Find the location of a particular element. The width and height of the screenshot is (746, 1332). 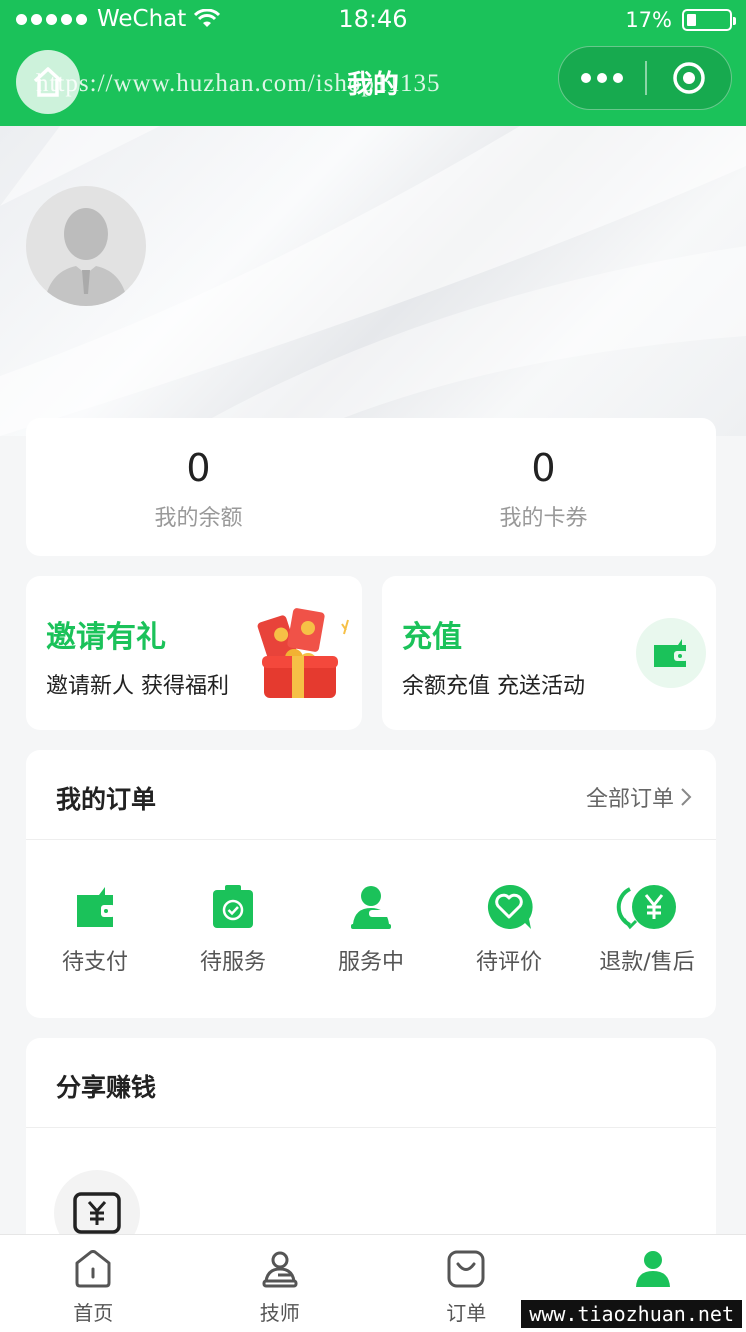

recharge-title: 充值 is located at coordinates (432, 637).